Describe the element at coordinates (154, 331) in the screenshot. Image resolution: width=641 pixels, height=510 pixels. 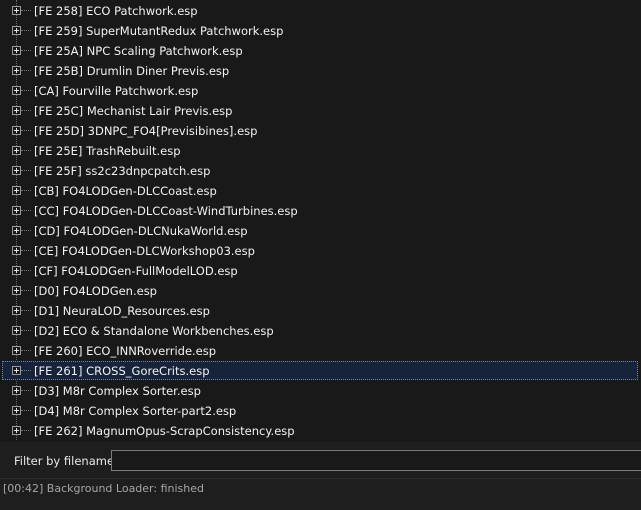
I see `plugin-name: [D2] ECO & Standalone Workbenches.esp` at that location.